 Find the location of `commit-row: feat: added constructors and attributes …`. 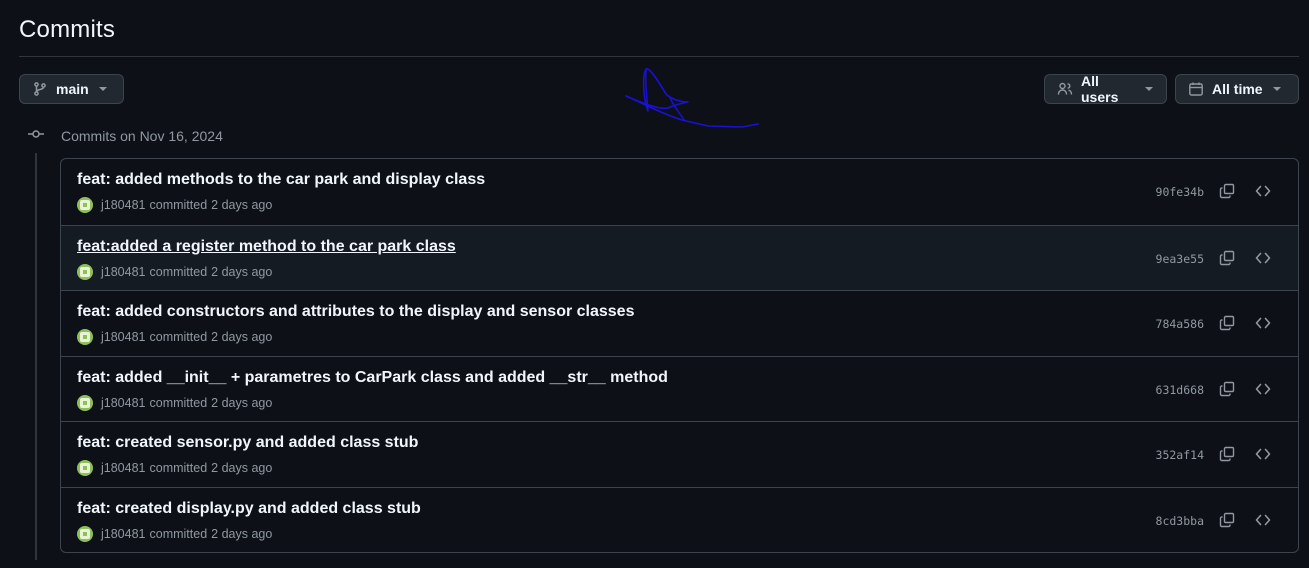

commit-row: feat: added constructors and attributes … is located at coordinates (679, 323).